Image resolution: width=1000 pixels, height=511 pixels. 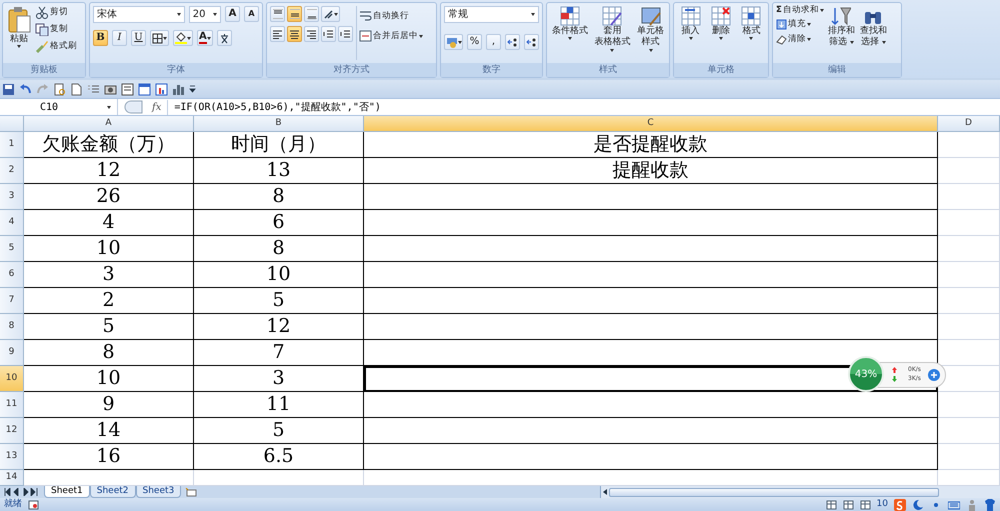 I want to click on font-color-button: A, so click(x=205, y=38).